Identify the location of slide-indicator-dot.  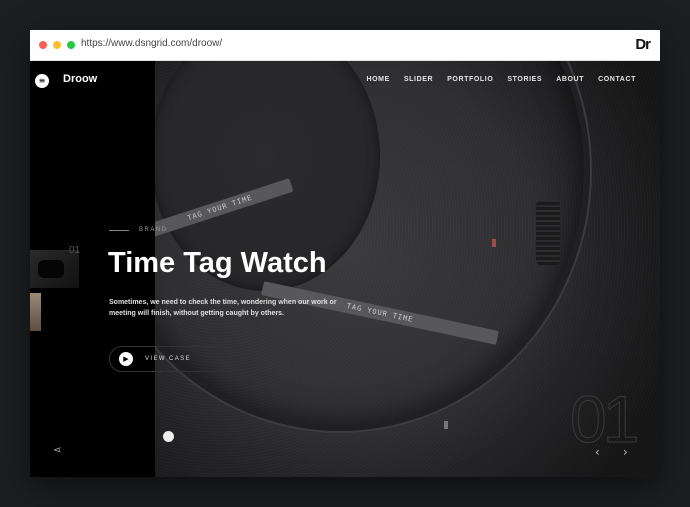
(168, 436).